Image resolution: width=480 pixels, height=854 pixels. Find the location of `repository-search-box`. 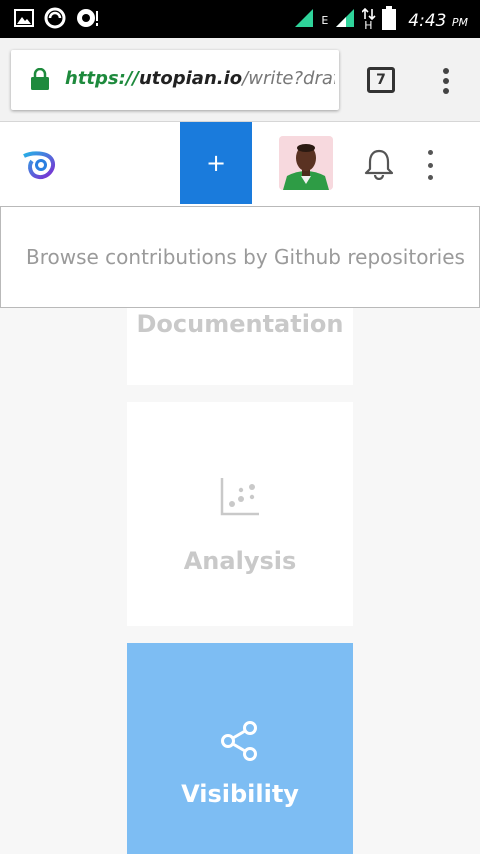

repository-search-box is located at coordinates (240, 257).